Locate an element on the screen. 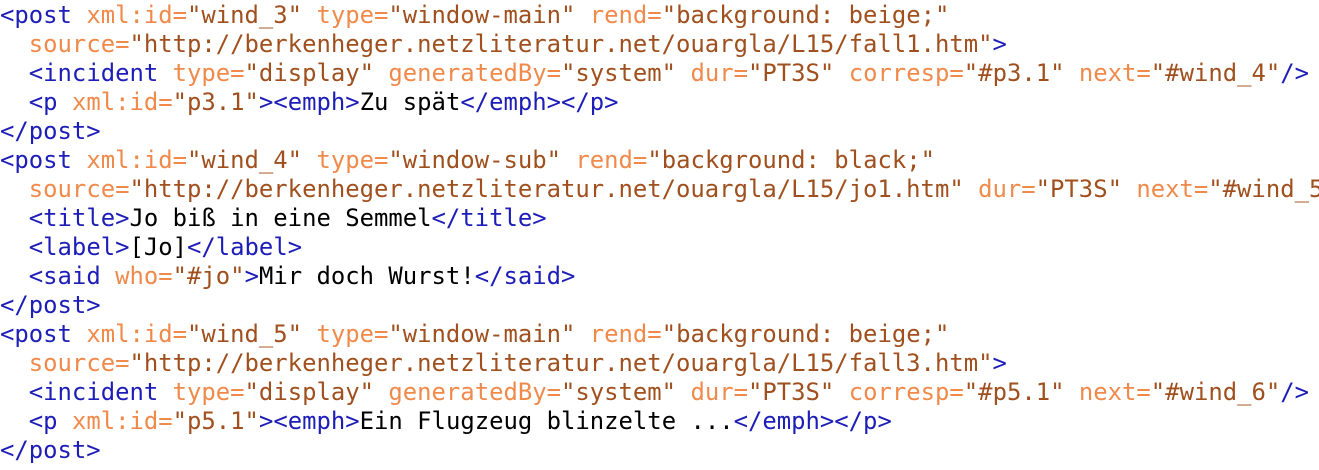 This screenshot has height=470, width=1319. xml-value-token: "background: black;" is located at coordinates (791, 160).